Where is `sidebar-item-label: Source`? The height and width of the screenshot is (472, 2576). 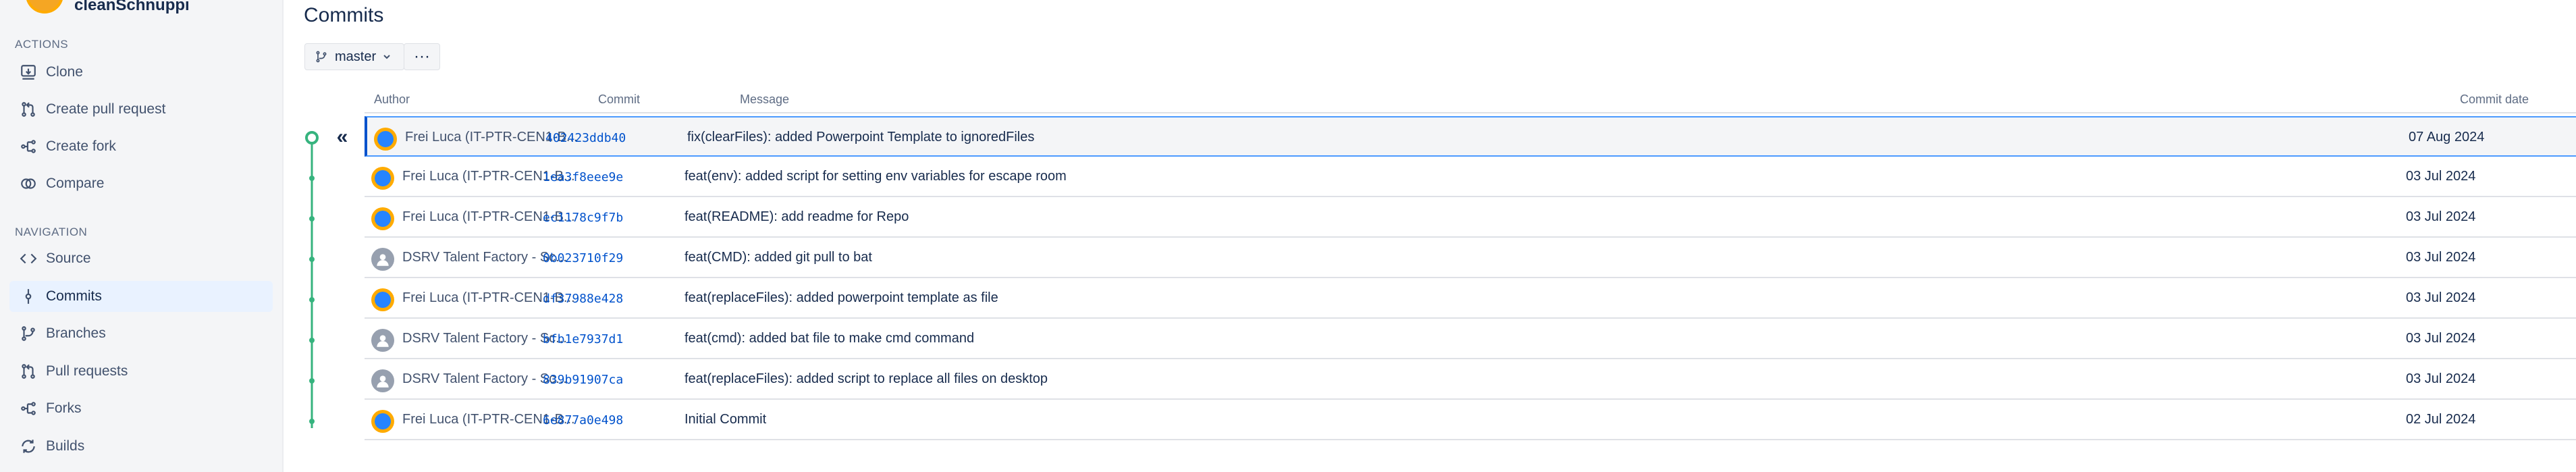 sidebar-item-label: Source is located at coordinates (68, 258).